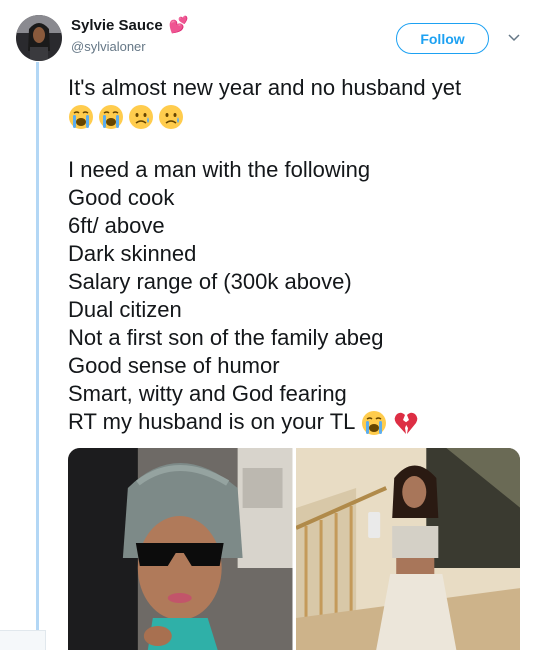 The image size is (534, 650). What do you see at coordinates (121, 197) in the screenshot?
I see `tweet-line: Good cook` at bounding box center [121, 197].